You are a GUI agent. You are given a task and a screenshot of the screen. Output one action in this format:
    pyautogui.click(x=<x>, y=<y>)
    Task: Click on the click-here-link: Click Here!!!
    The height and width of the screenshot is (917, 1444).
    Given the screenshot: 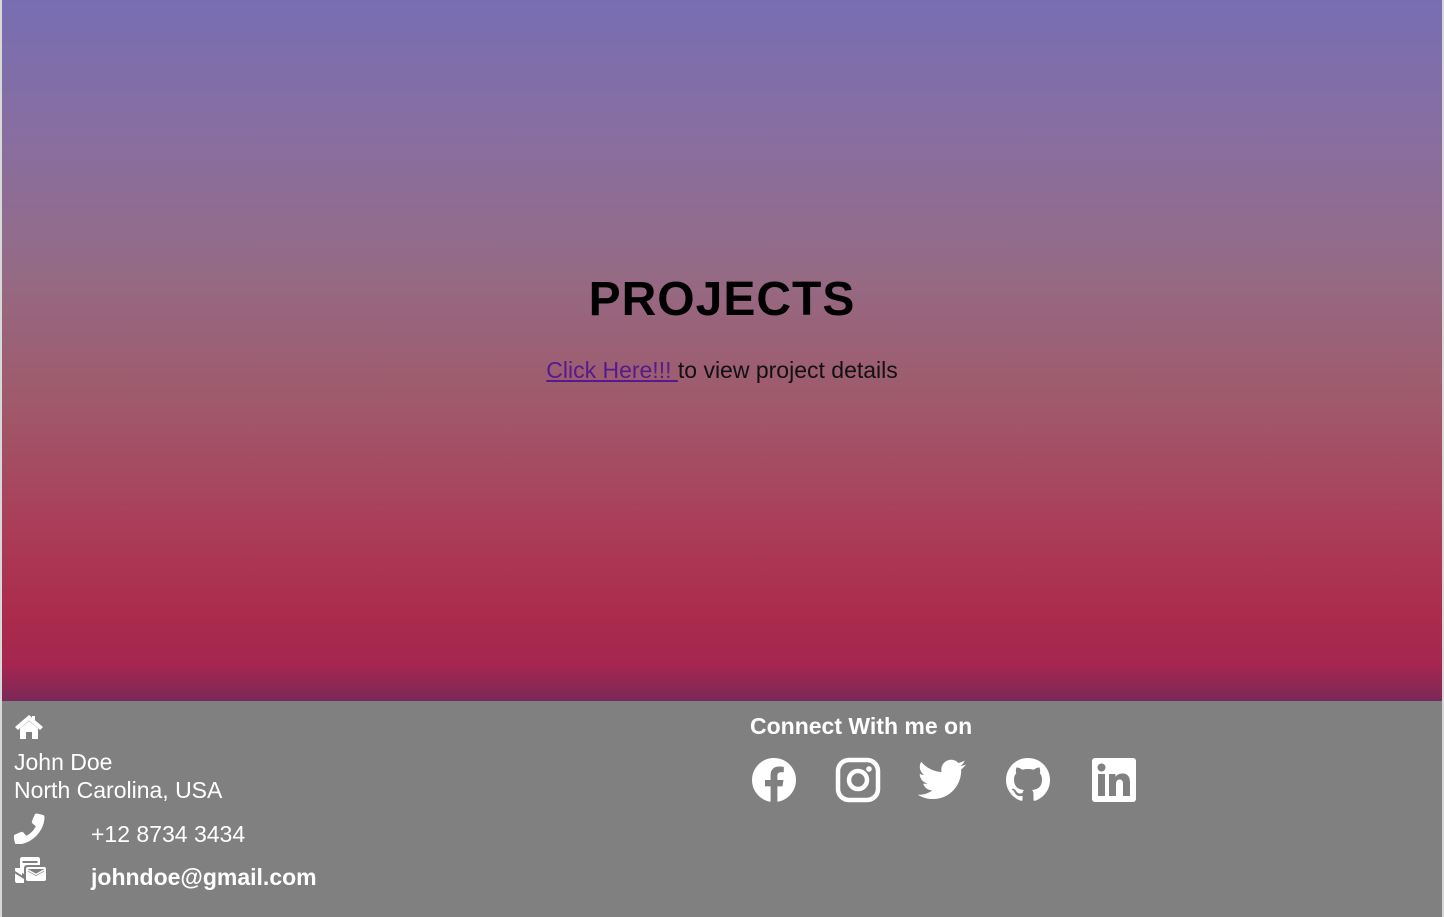 What is the action you would take?
    pyautogui.click(x=612, y=370)
    